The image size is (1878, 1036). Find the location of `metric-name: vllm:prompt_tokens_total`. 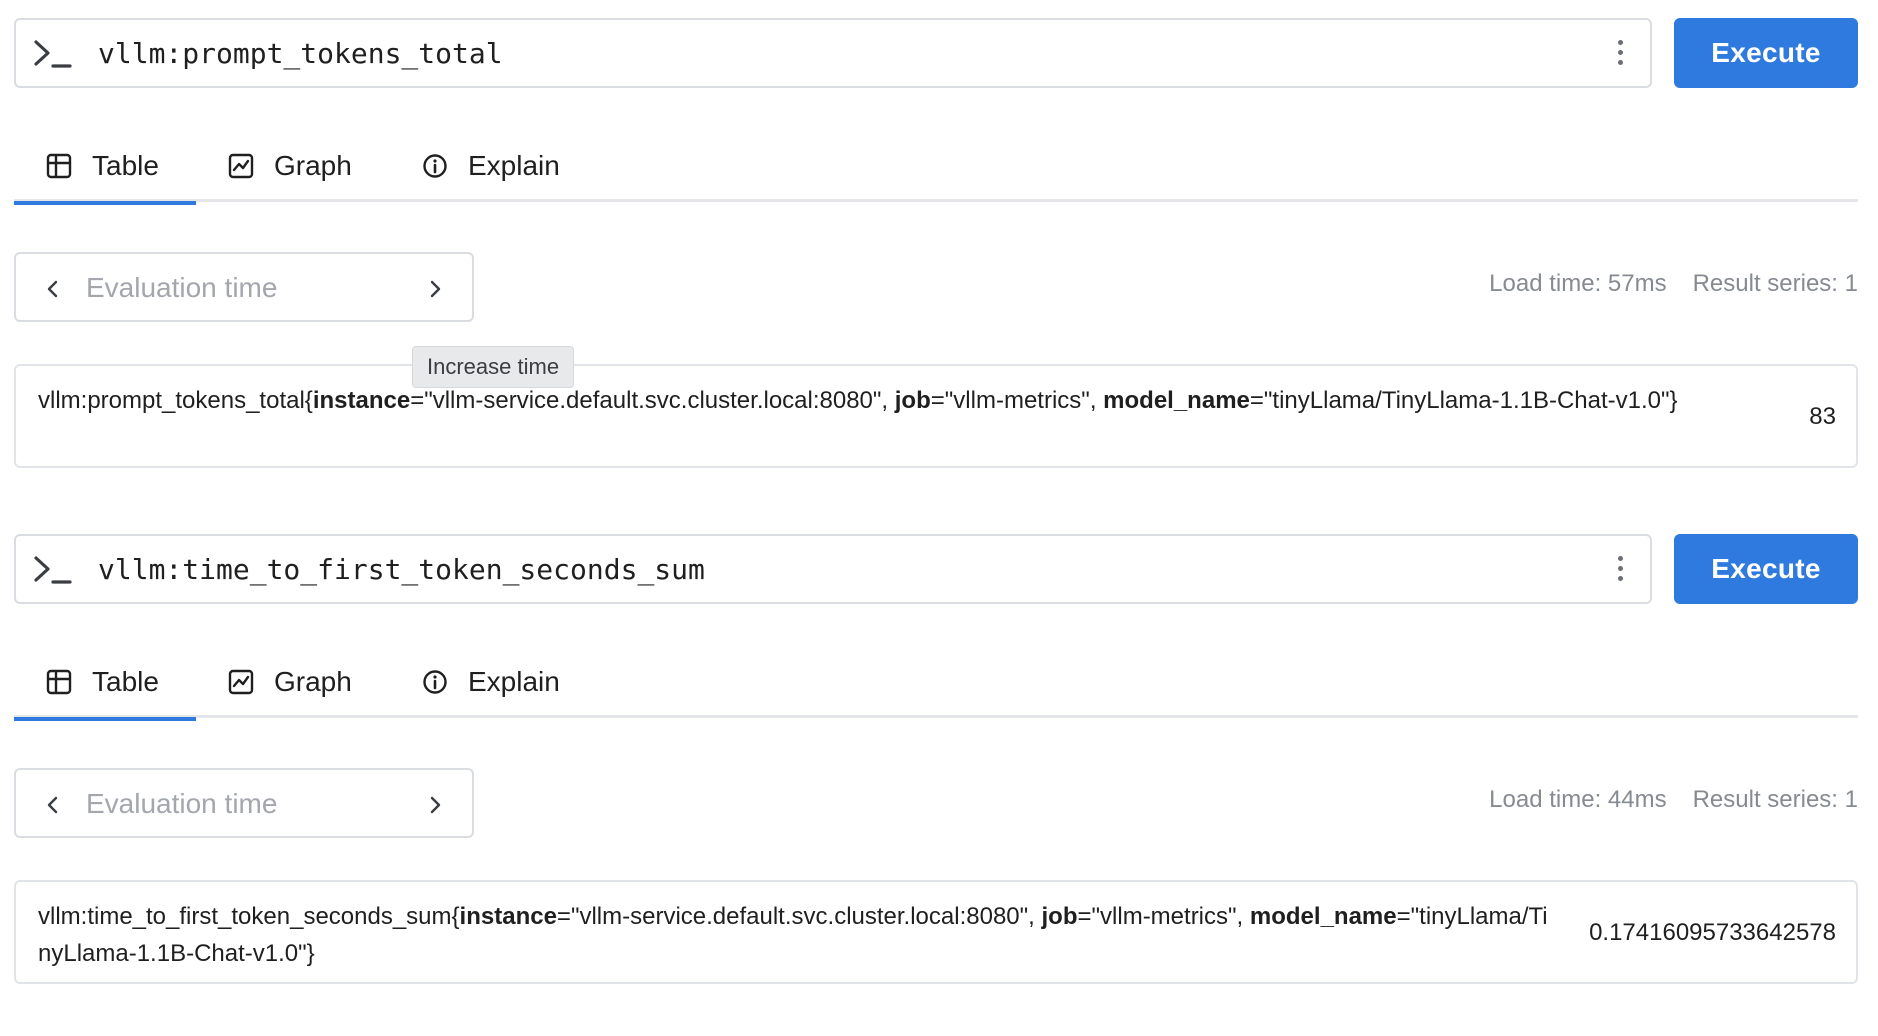

metric-name: vllm:prompt_tokens_total is located at coordinates (171, 400).